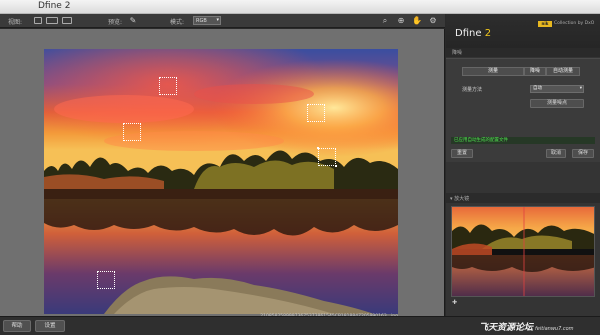 The height and width of the screenshot is (335, 600). Describe the element at coordinates (17, 326) in the screenshot. I see `help-button: 帮助` at that location.